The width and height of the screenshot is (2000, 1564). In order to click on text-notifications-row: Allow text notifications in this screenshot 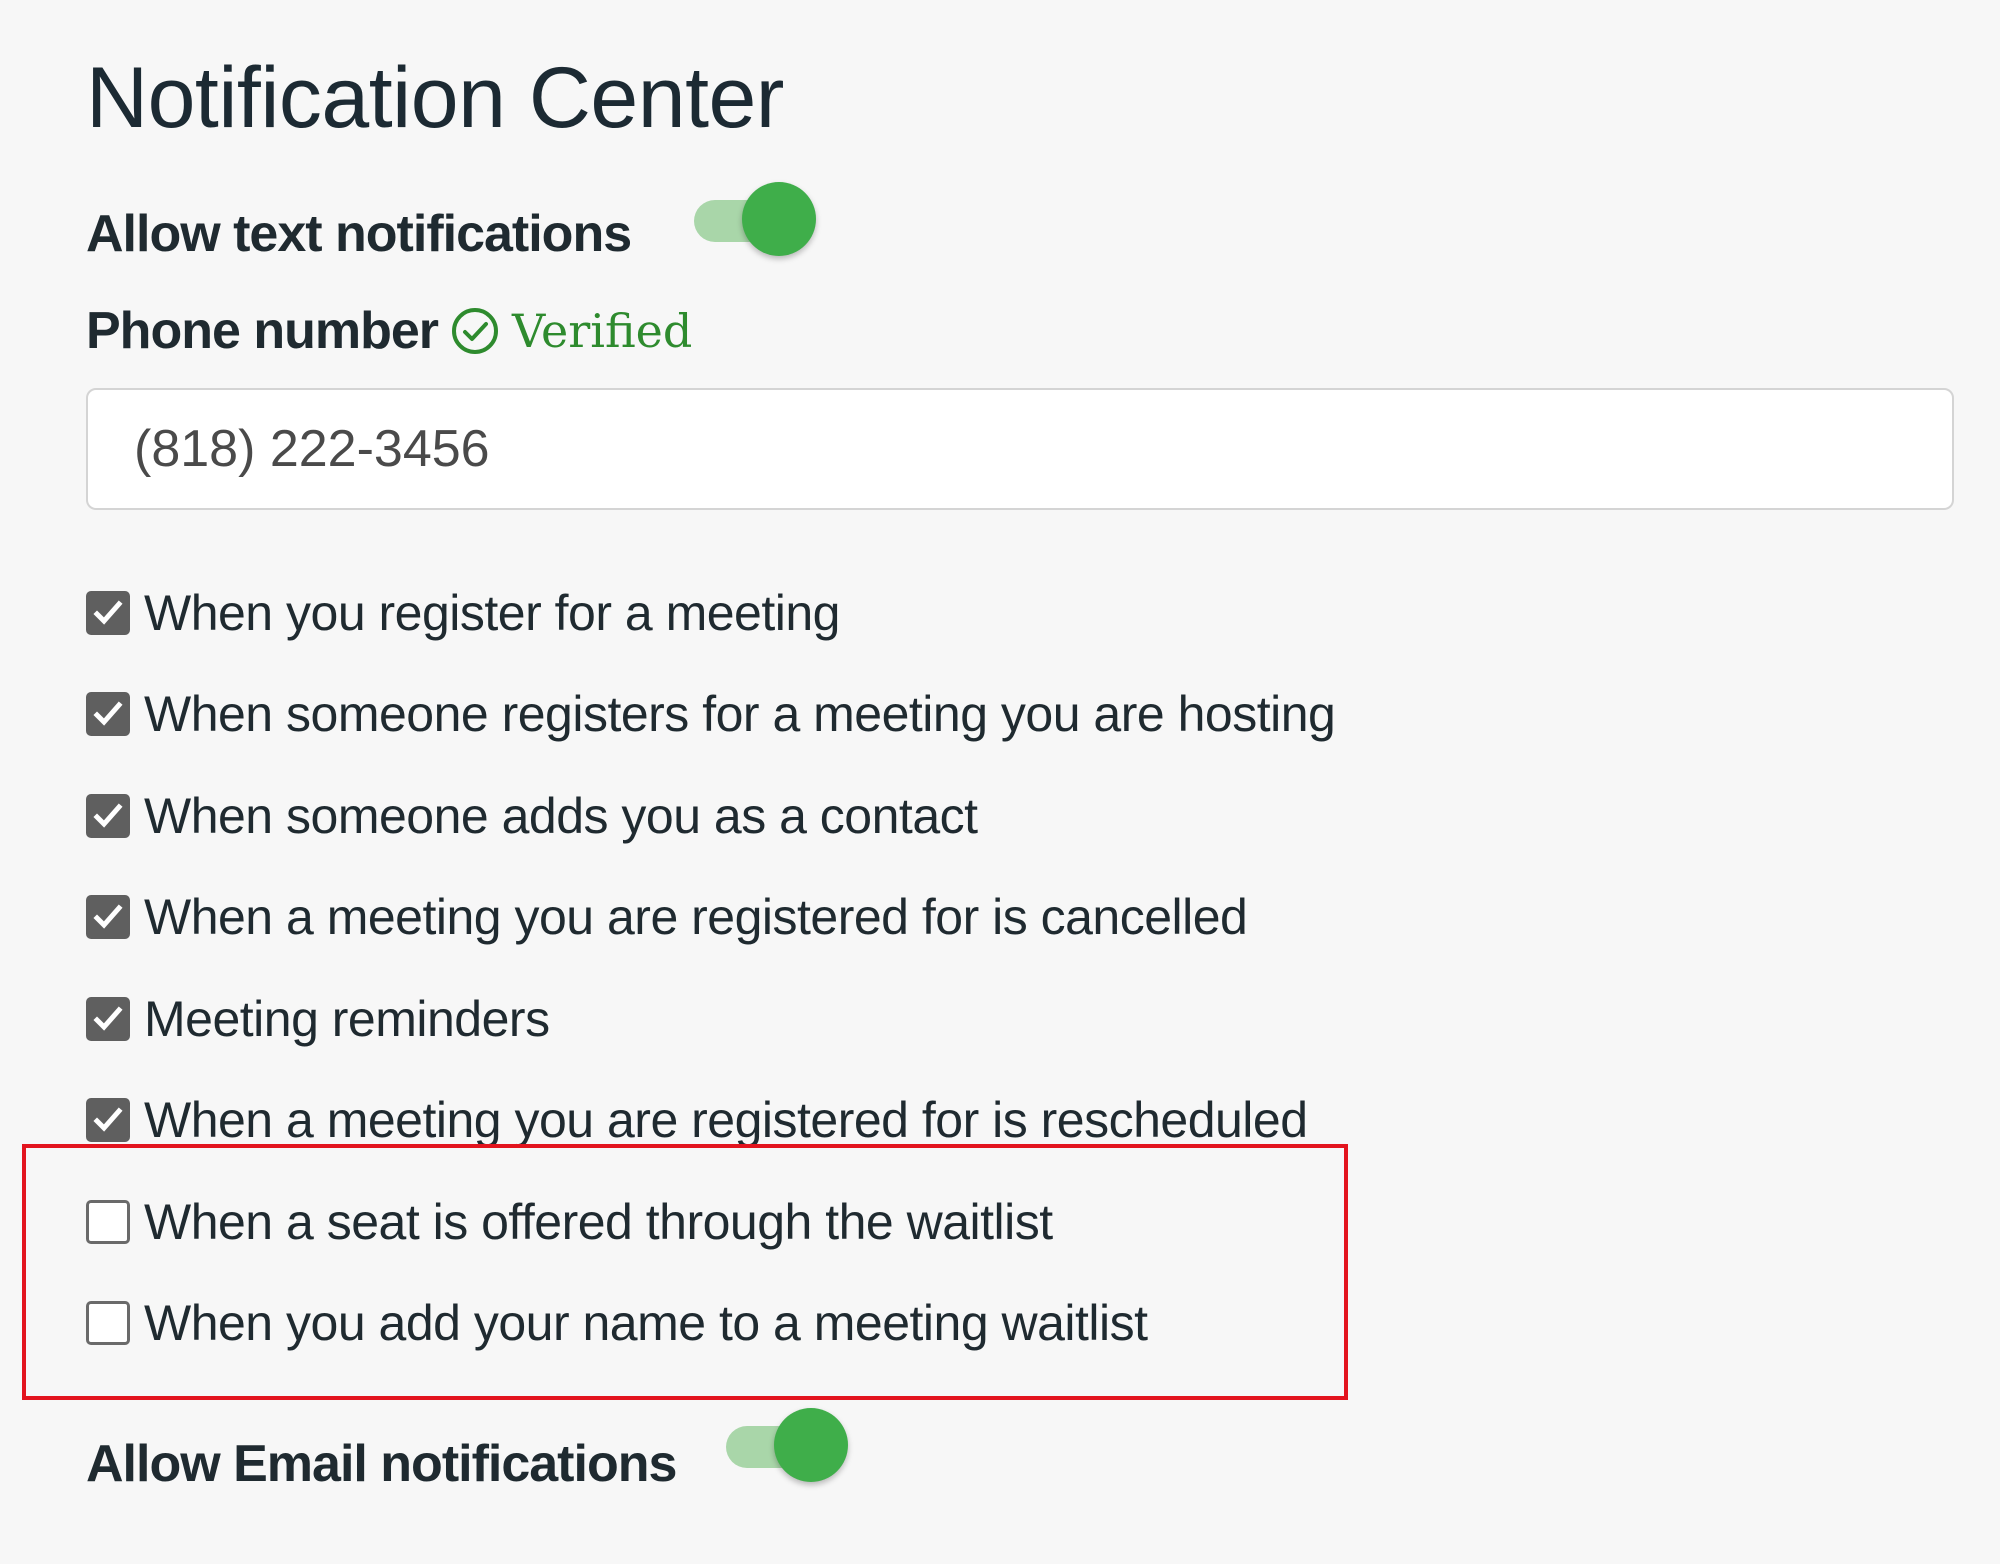, I will do `click(359, 234)`.